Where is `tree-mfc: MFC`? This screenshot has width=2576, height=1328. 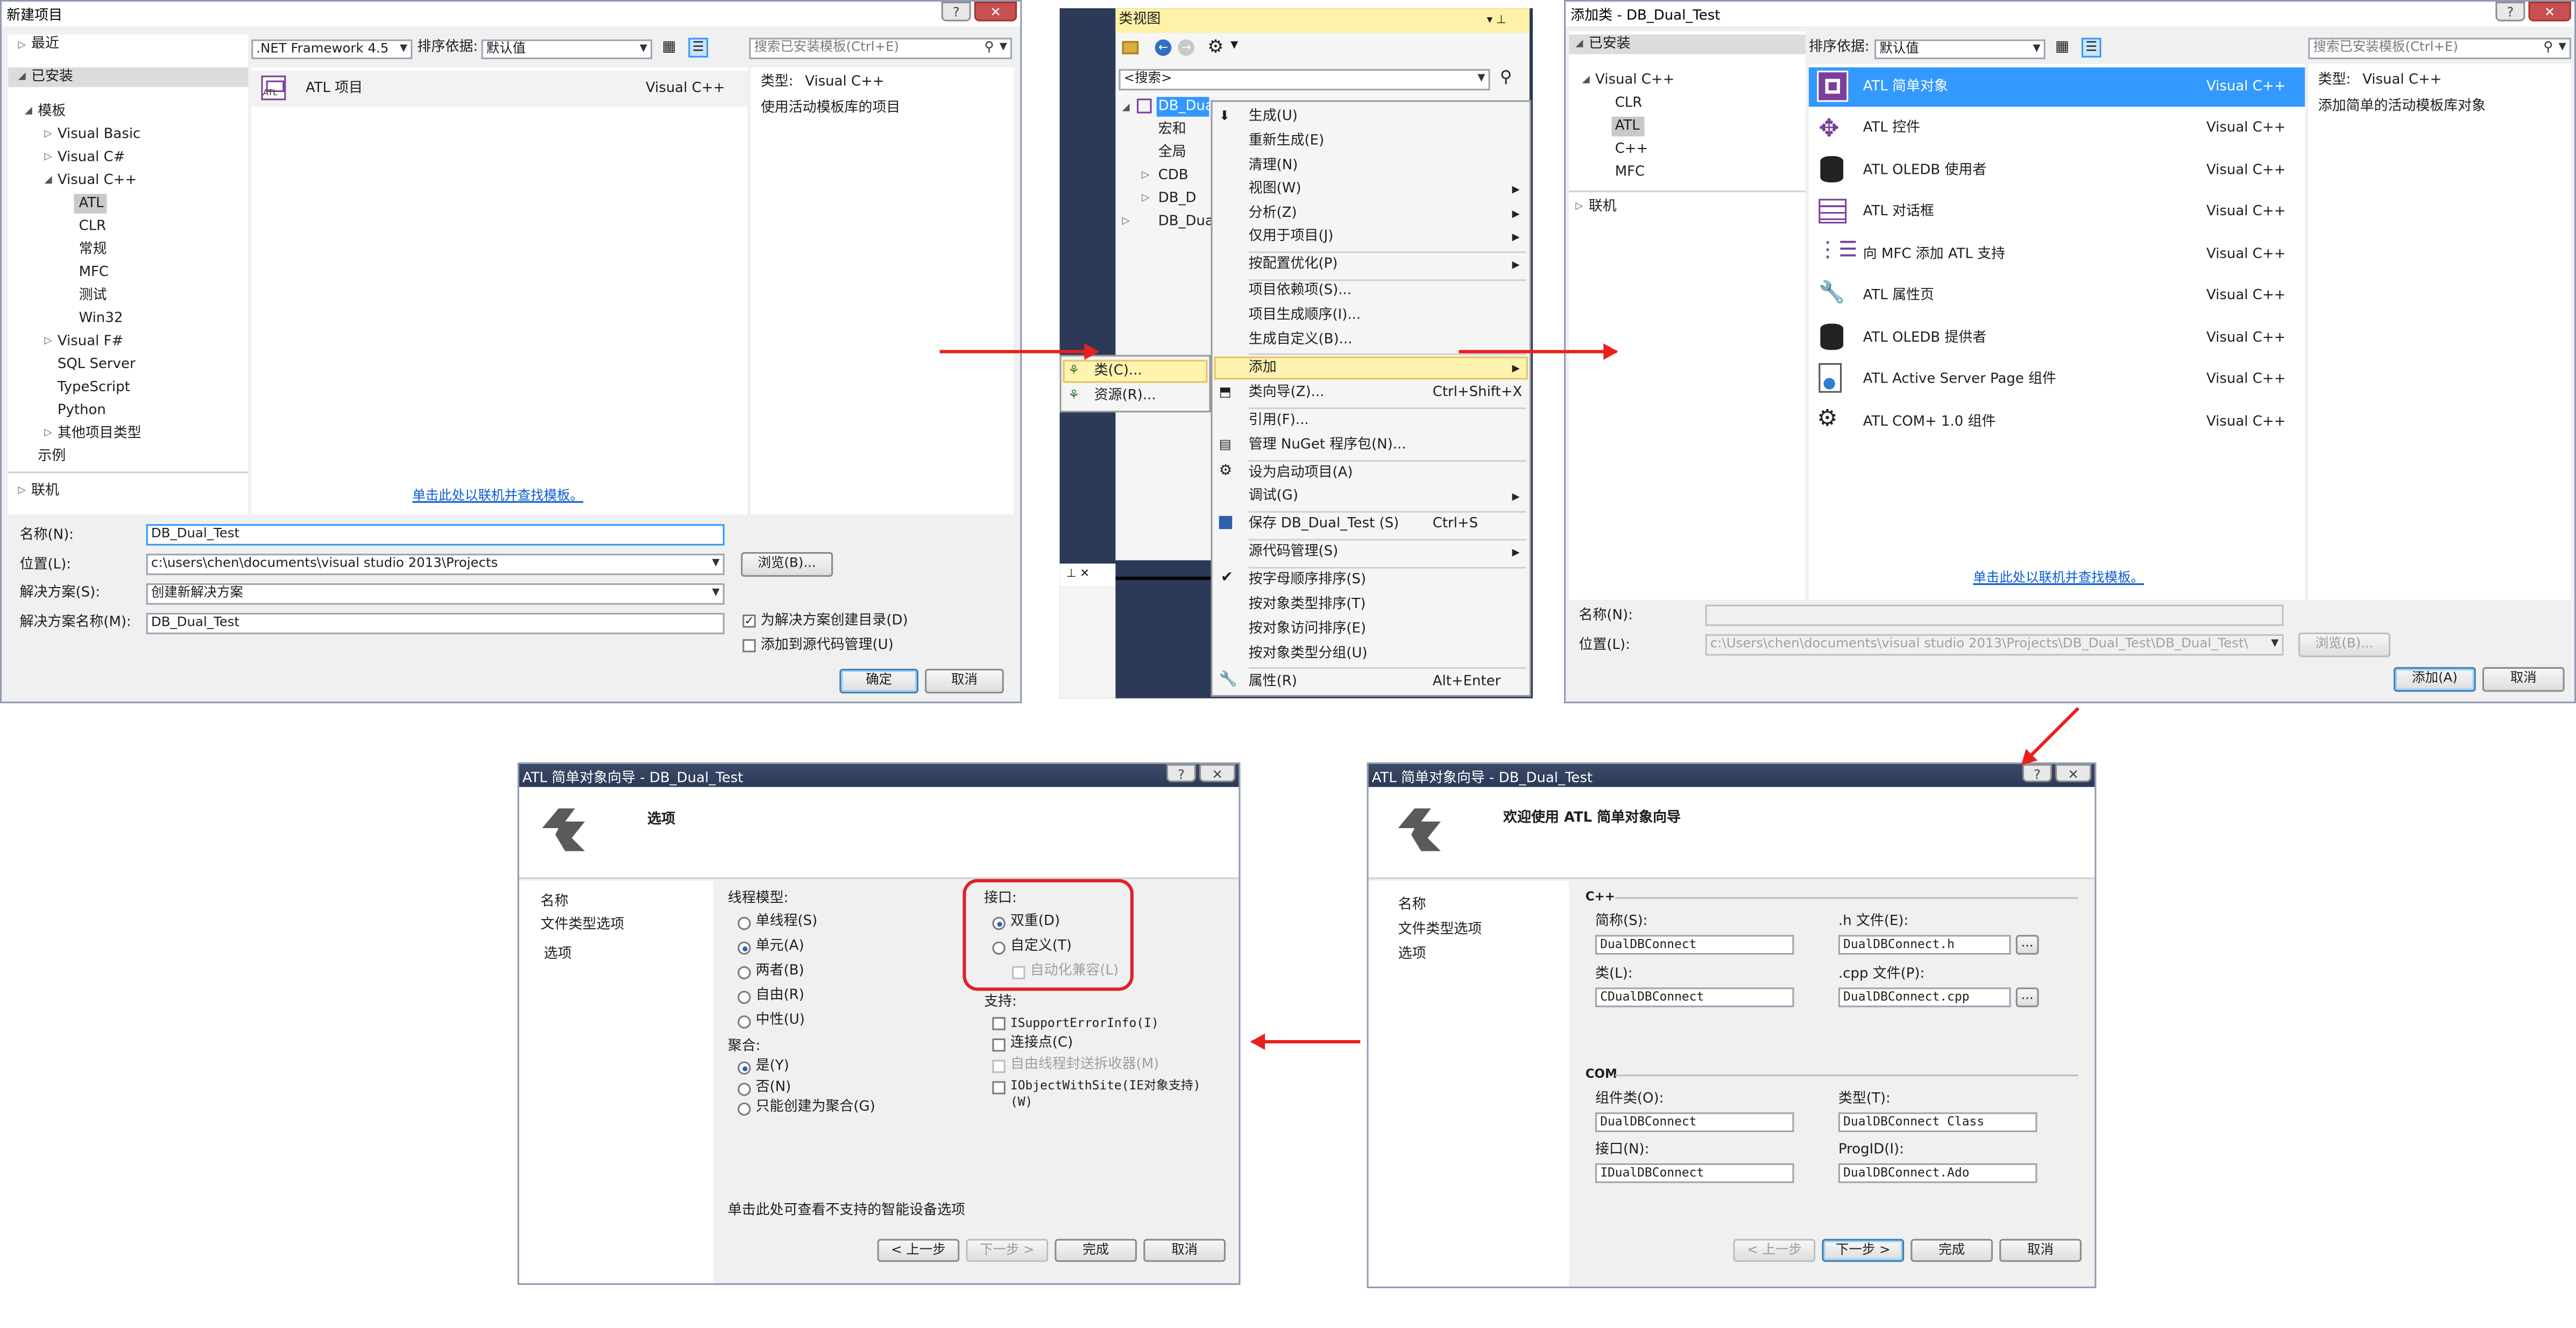 tree-mfc: MFC is located at coordinates (1630, 173).